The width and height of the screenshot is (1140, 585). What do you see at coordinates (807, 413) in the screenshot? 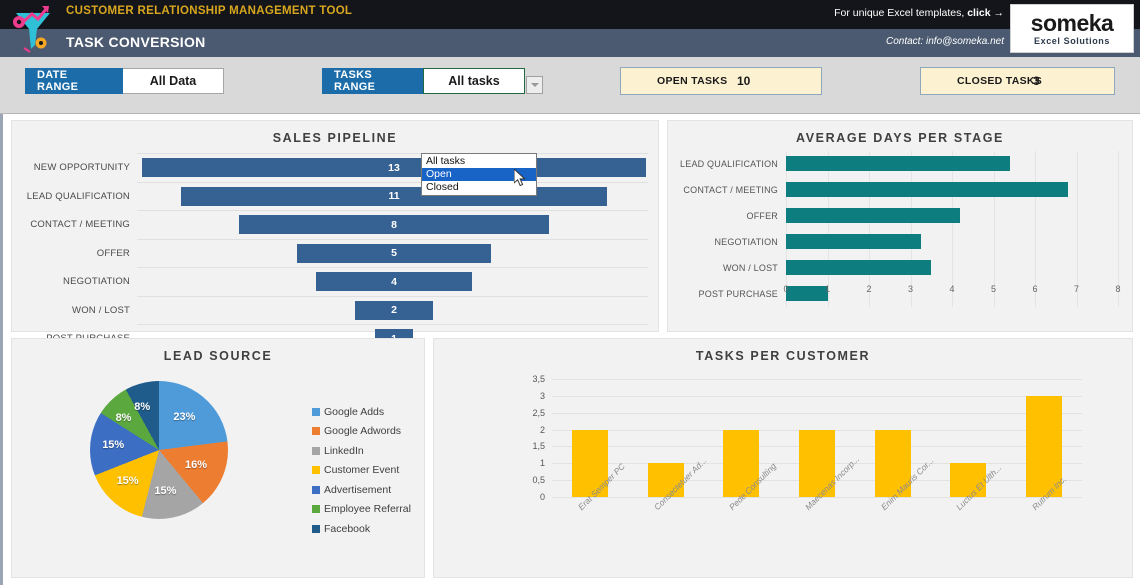
I see `tasks-per-customer-gridline: 2,5` at bounding box center [807, 413].